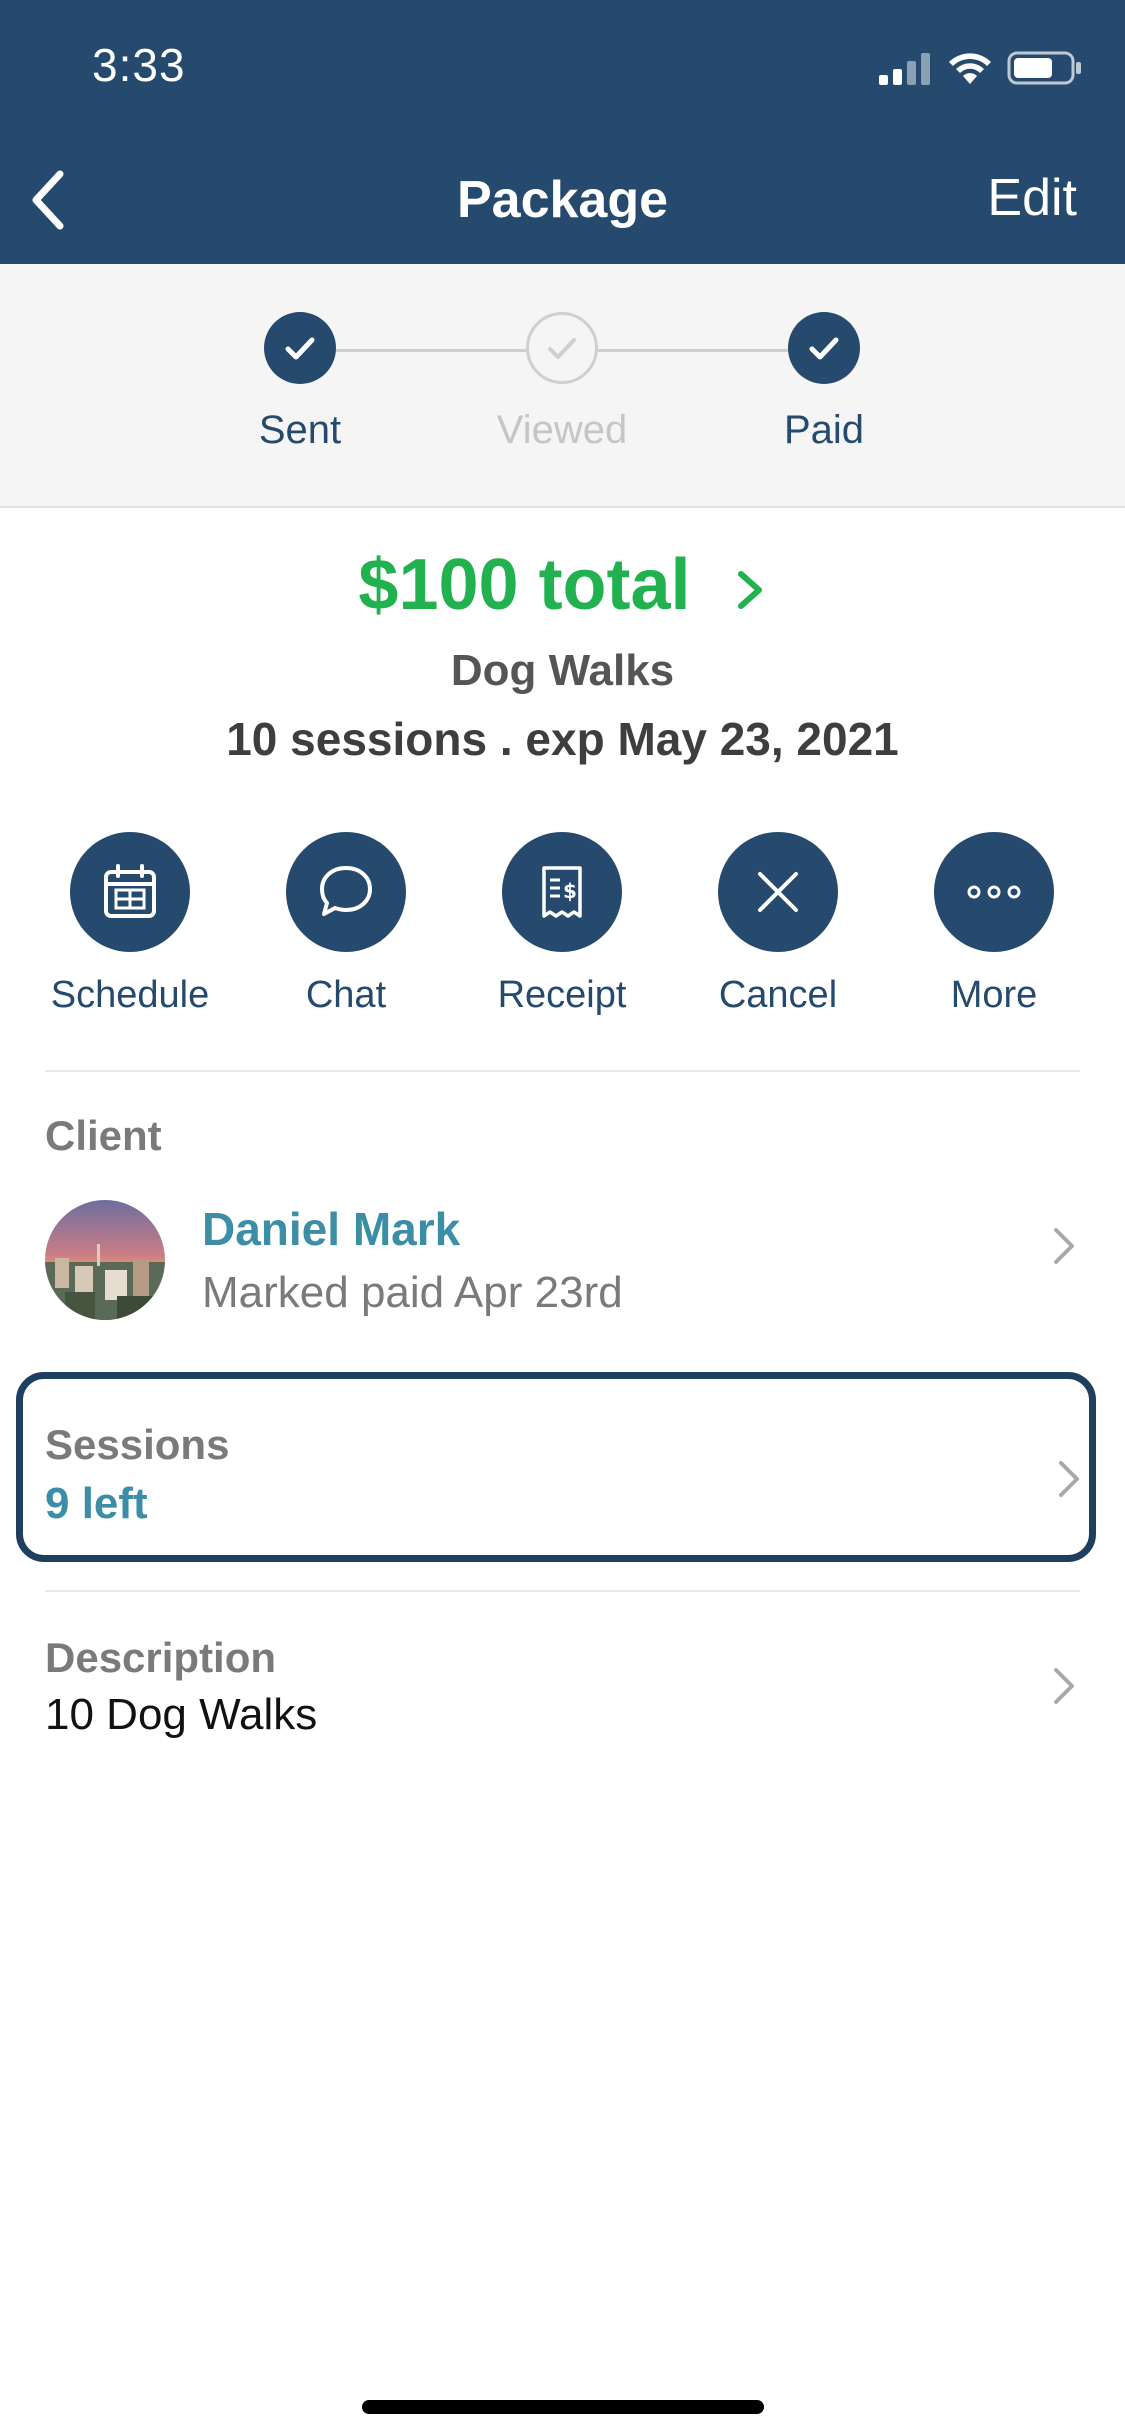  Describe the element at coordinates (103, 1135) in the screenshot. I see `client-section-label: Client` at that location.